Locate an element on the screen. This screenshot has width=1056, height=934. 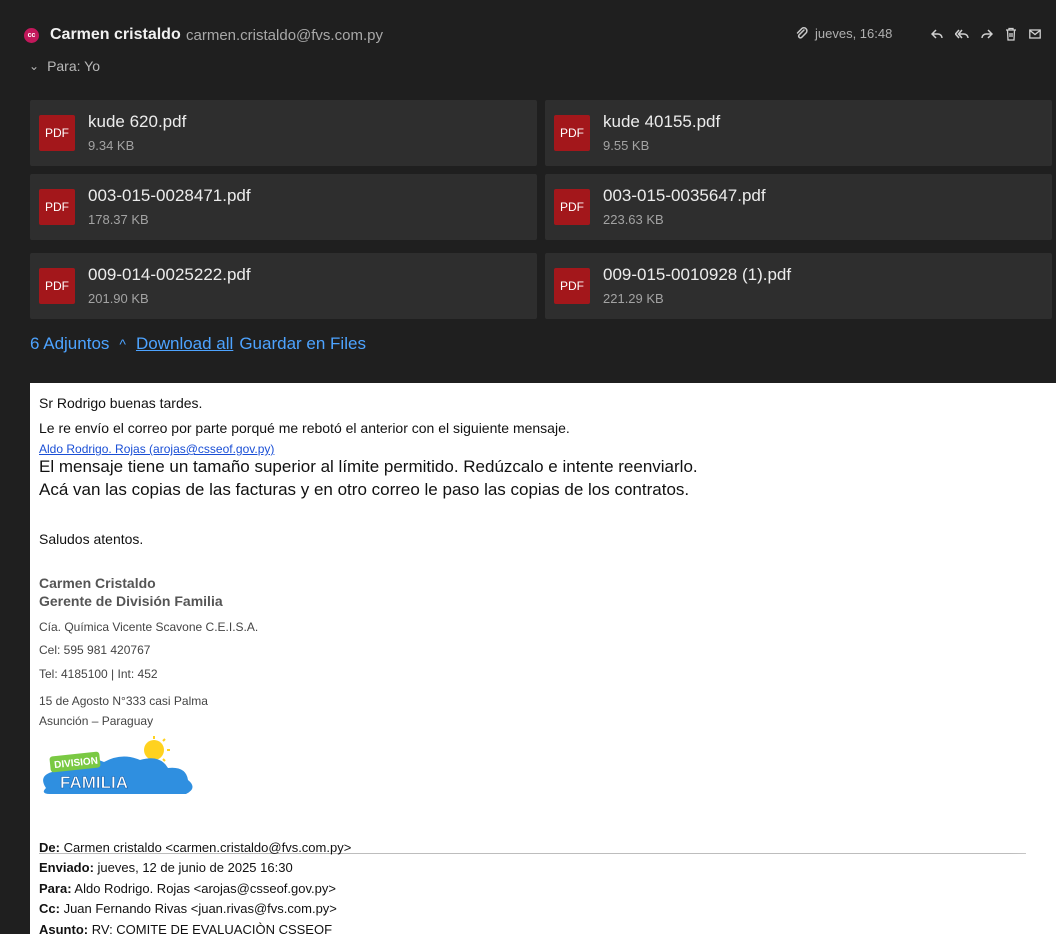
attachment-size: 223.63 KB is located at coordinates (633, 219).